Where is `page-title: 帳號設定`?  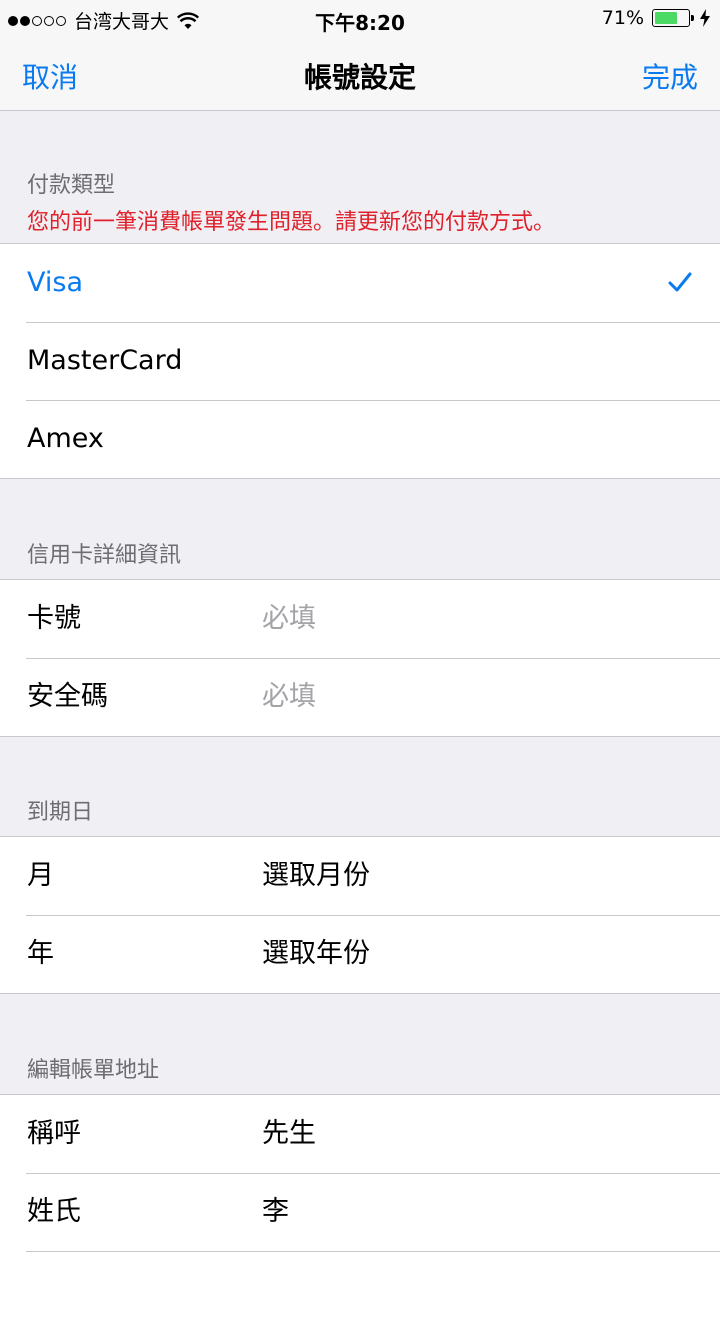
page-title: 帳號設定 is located at coordinates (359, 77).